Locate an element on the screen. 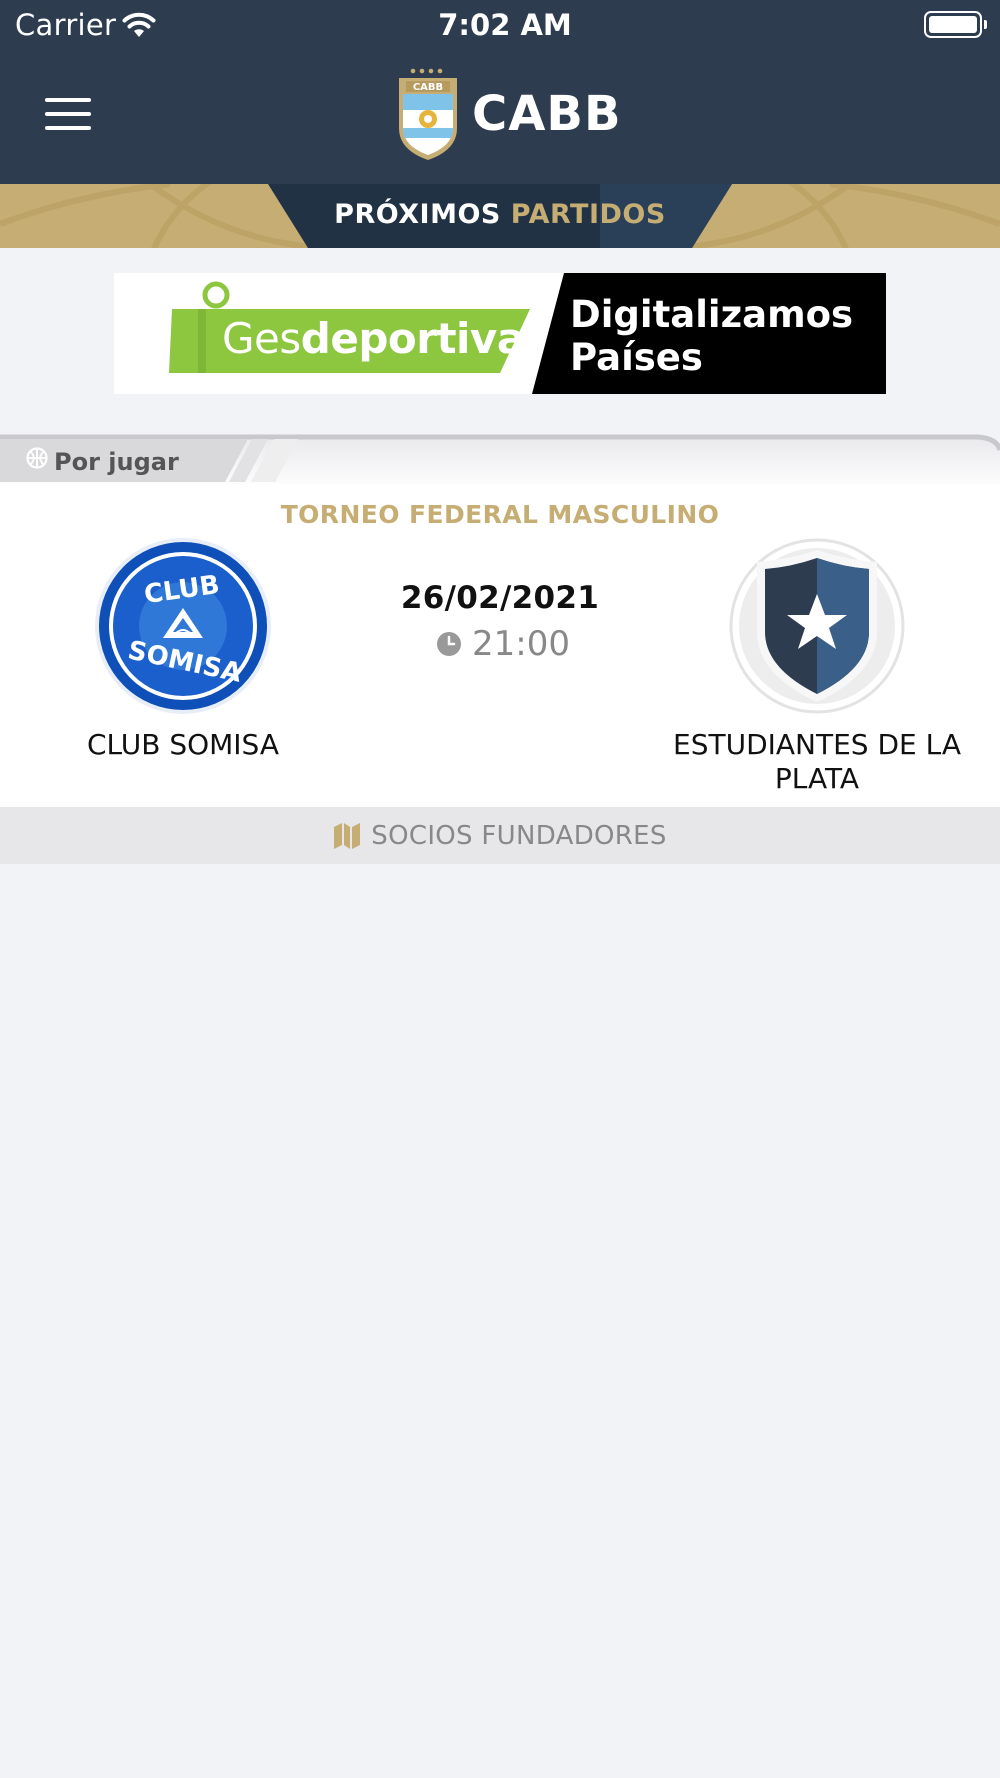 This screenshot has height=1778, width=1000. section-title-second: PARTIDOS is located at coordinates (588, 214).